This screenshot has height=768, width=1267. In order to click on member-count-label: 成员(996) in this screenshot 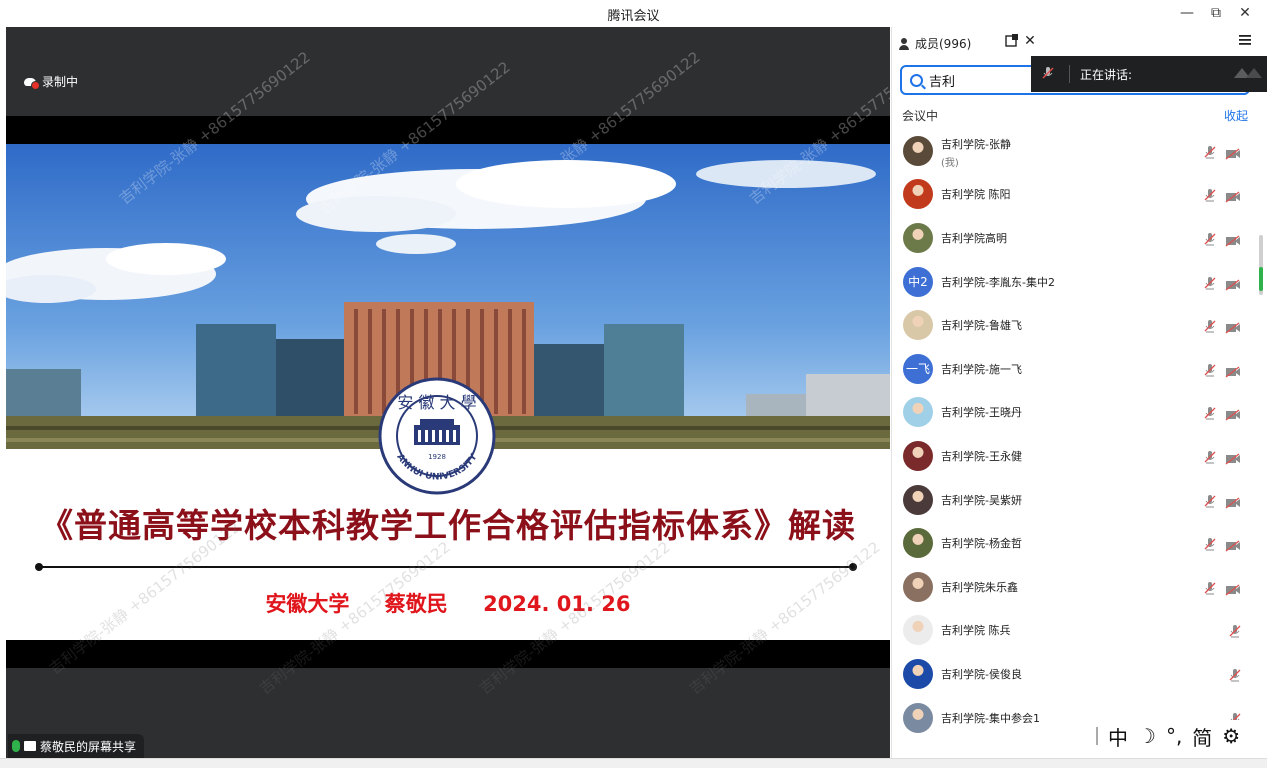, I will do `click(943, 44)`.